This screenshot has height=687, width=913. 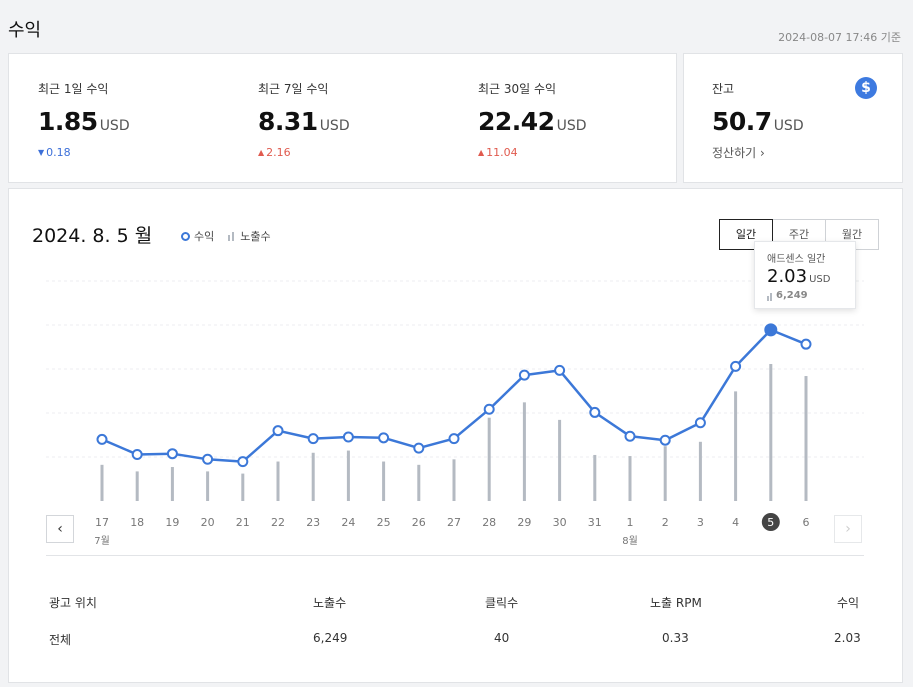 What do you see at coordinates (595, 522) in the screenshot?
I see `x-tick-label: 31` at bounding box center [595, 522].